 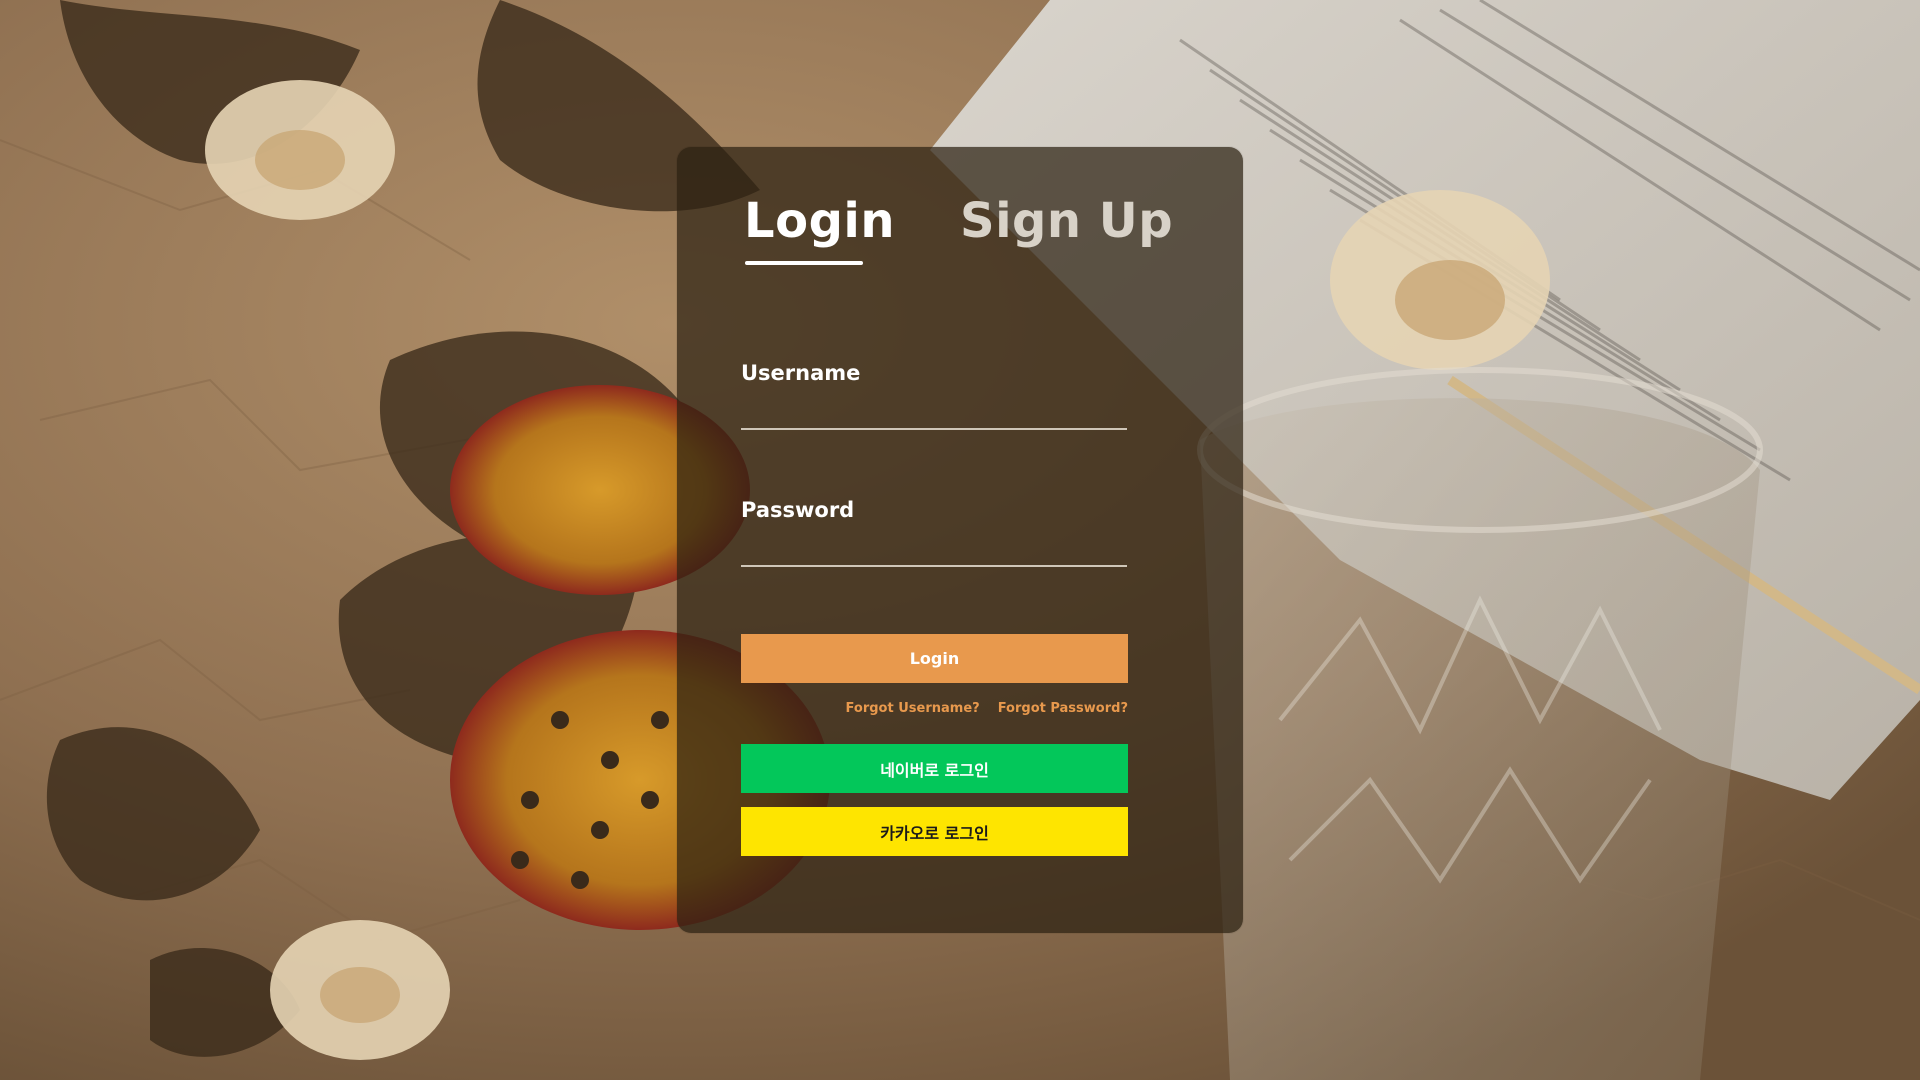 I want to click on kakao-login-button: 카카오로 로그인, so click(x=934, y=831).